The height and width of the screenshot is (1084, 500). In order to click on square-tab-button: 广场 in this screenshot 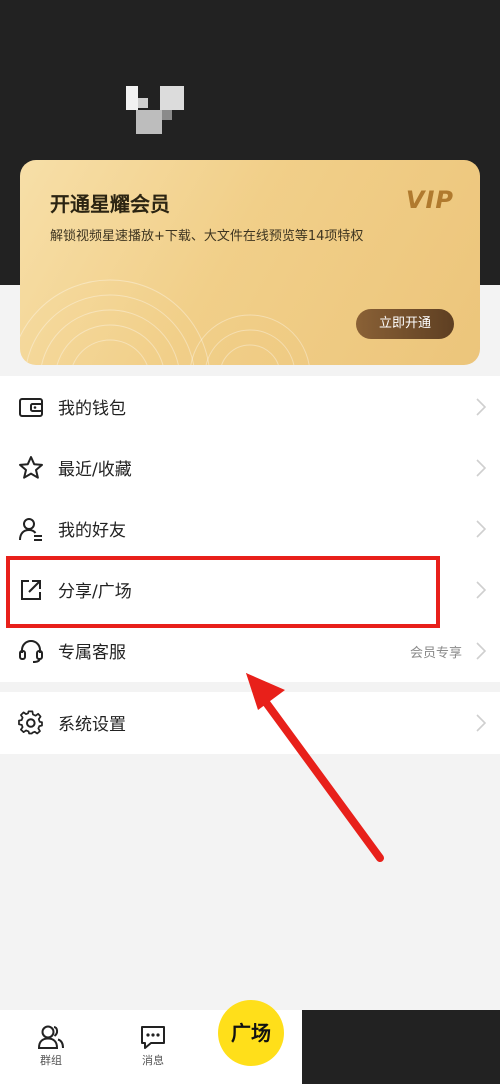, I will do `click(251, 1033)`.